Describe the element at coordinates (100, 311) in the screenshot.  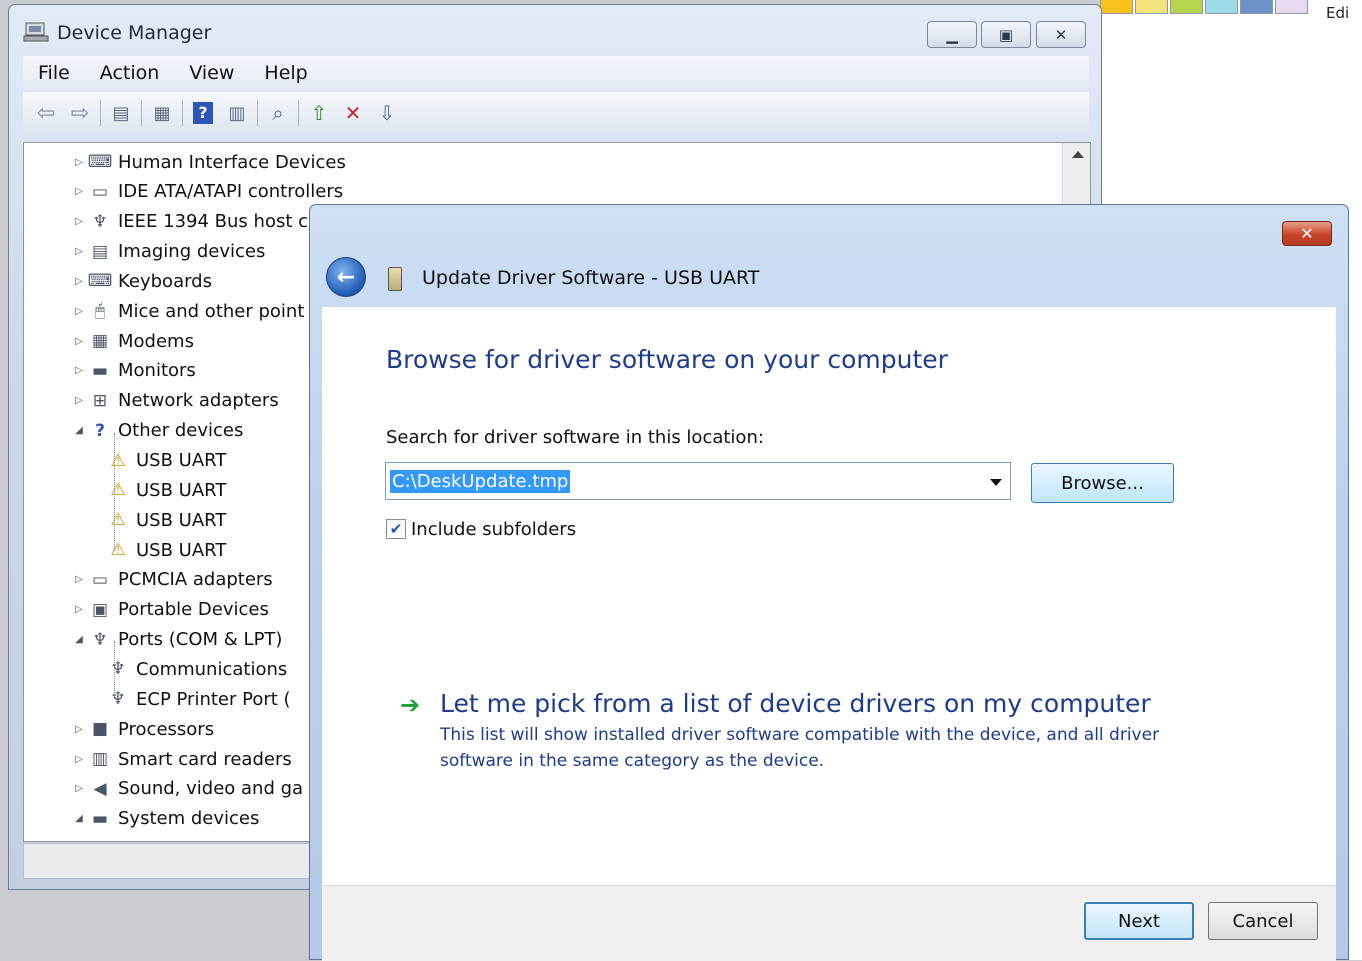
I see `mouse-icon: 🖱` at that location.